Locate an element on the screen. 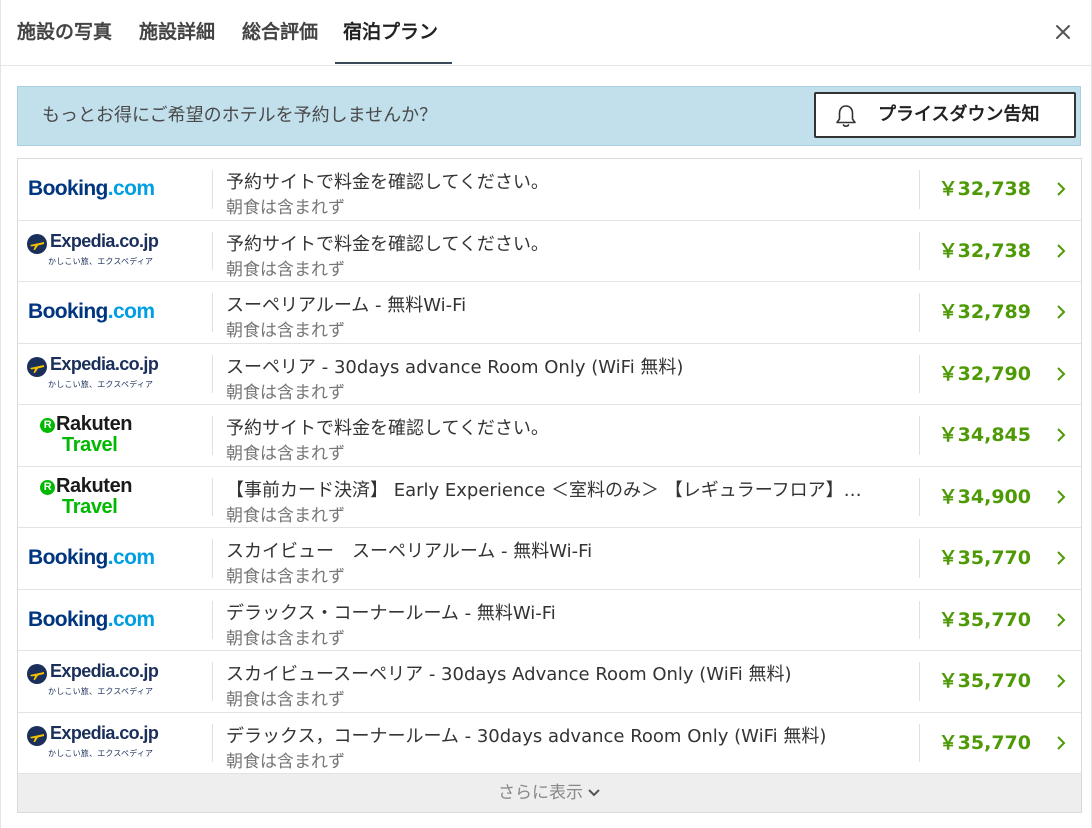 This screenshot has height=828, width=1092. plan-name: 予約サイトで料金を確認してください。 is located at coordinates (387, 182).